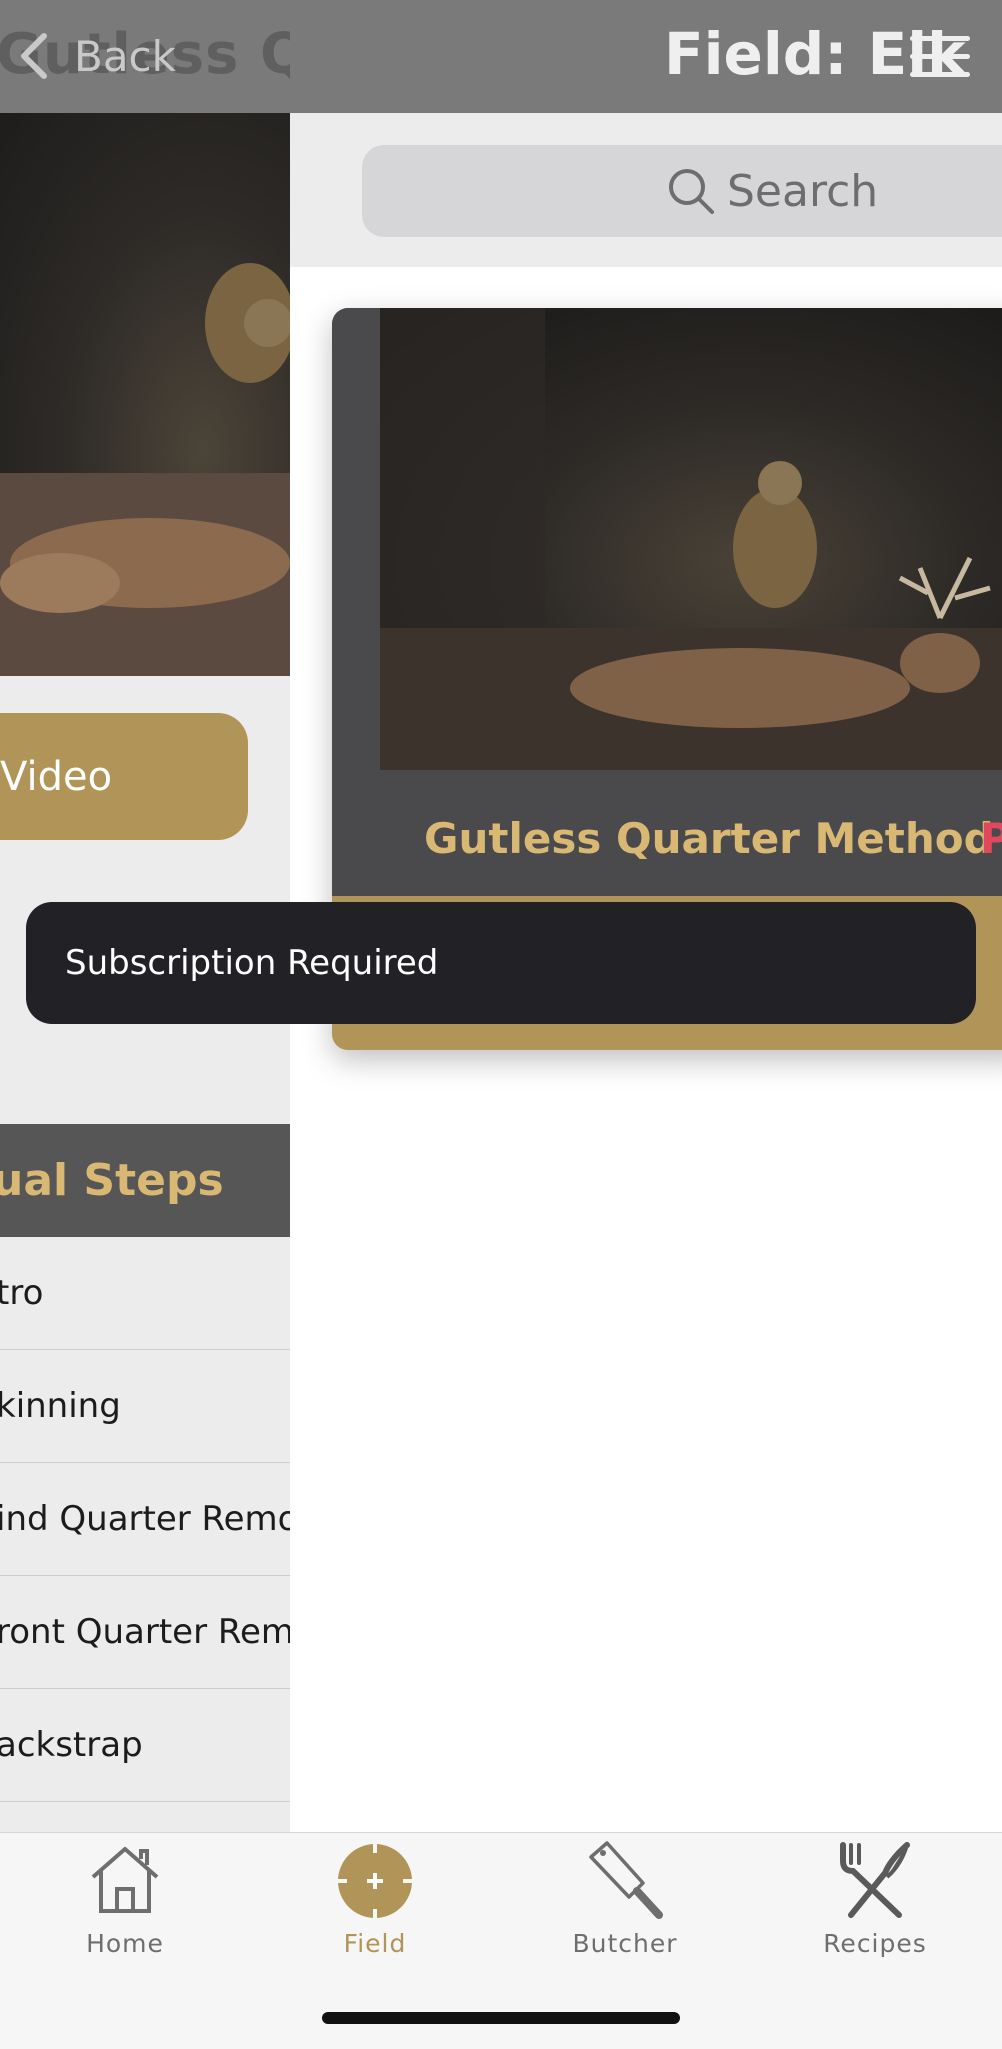  What do you see at coordinates (691, 191) in the screenshot?
I see `search-icon` at bounding box center [691, 191].